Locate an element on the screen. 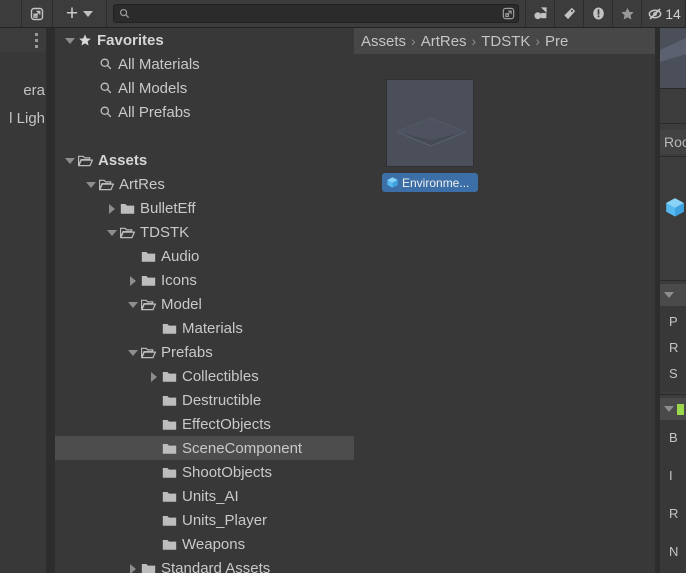 This screenshot has height=573, width=686. tree-item-prefabs: Prefabs is located at coordinates (204, 352).